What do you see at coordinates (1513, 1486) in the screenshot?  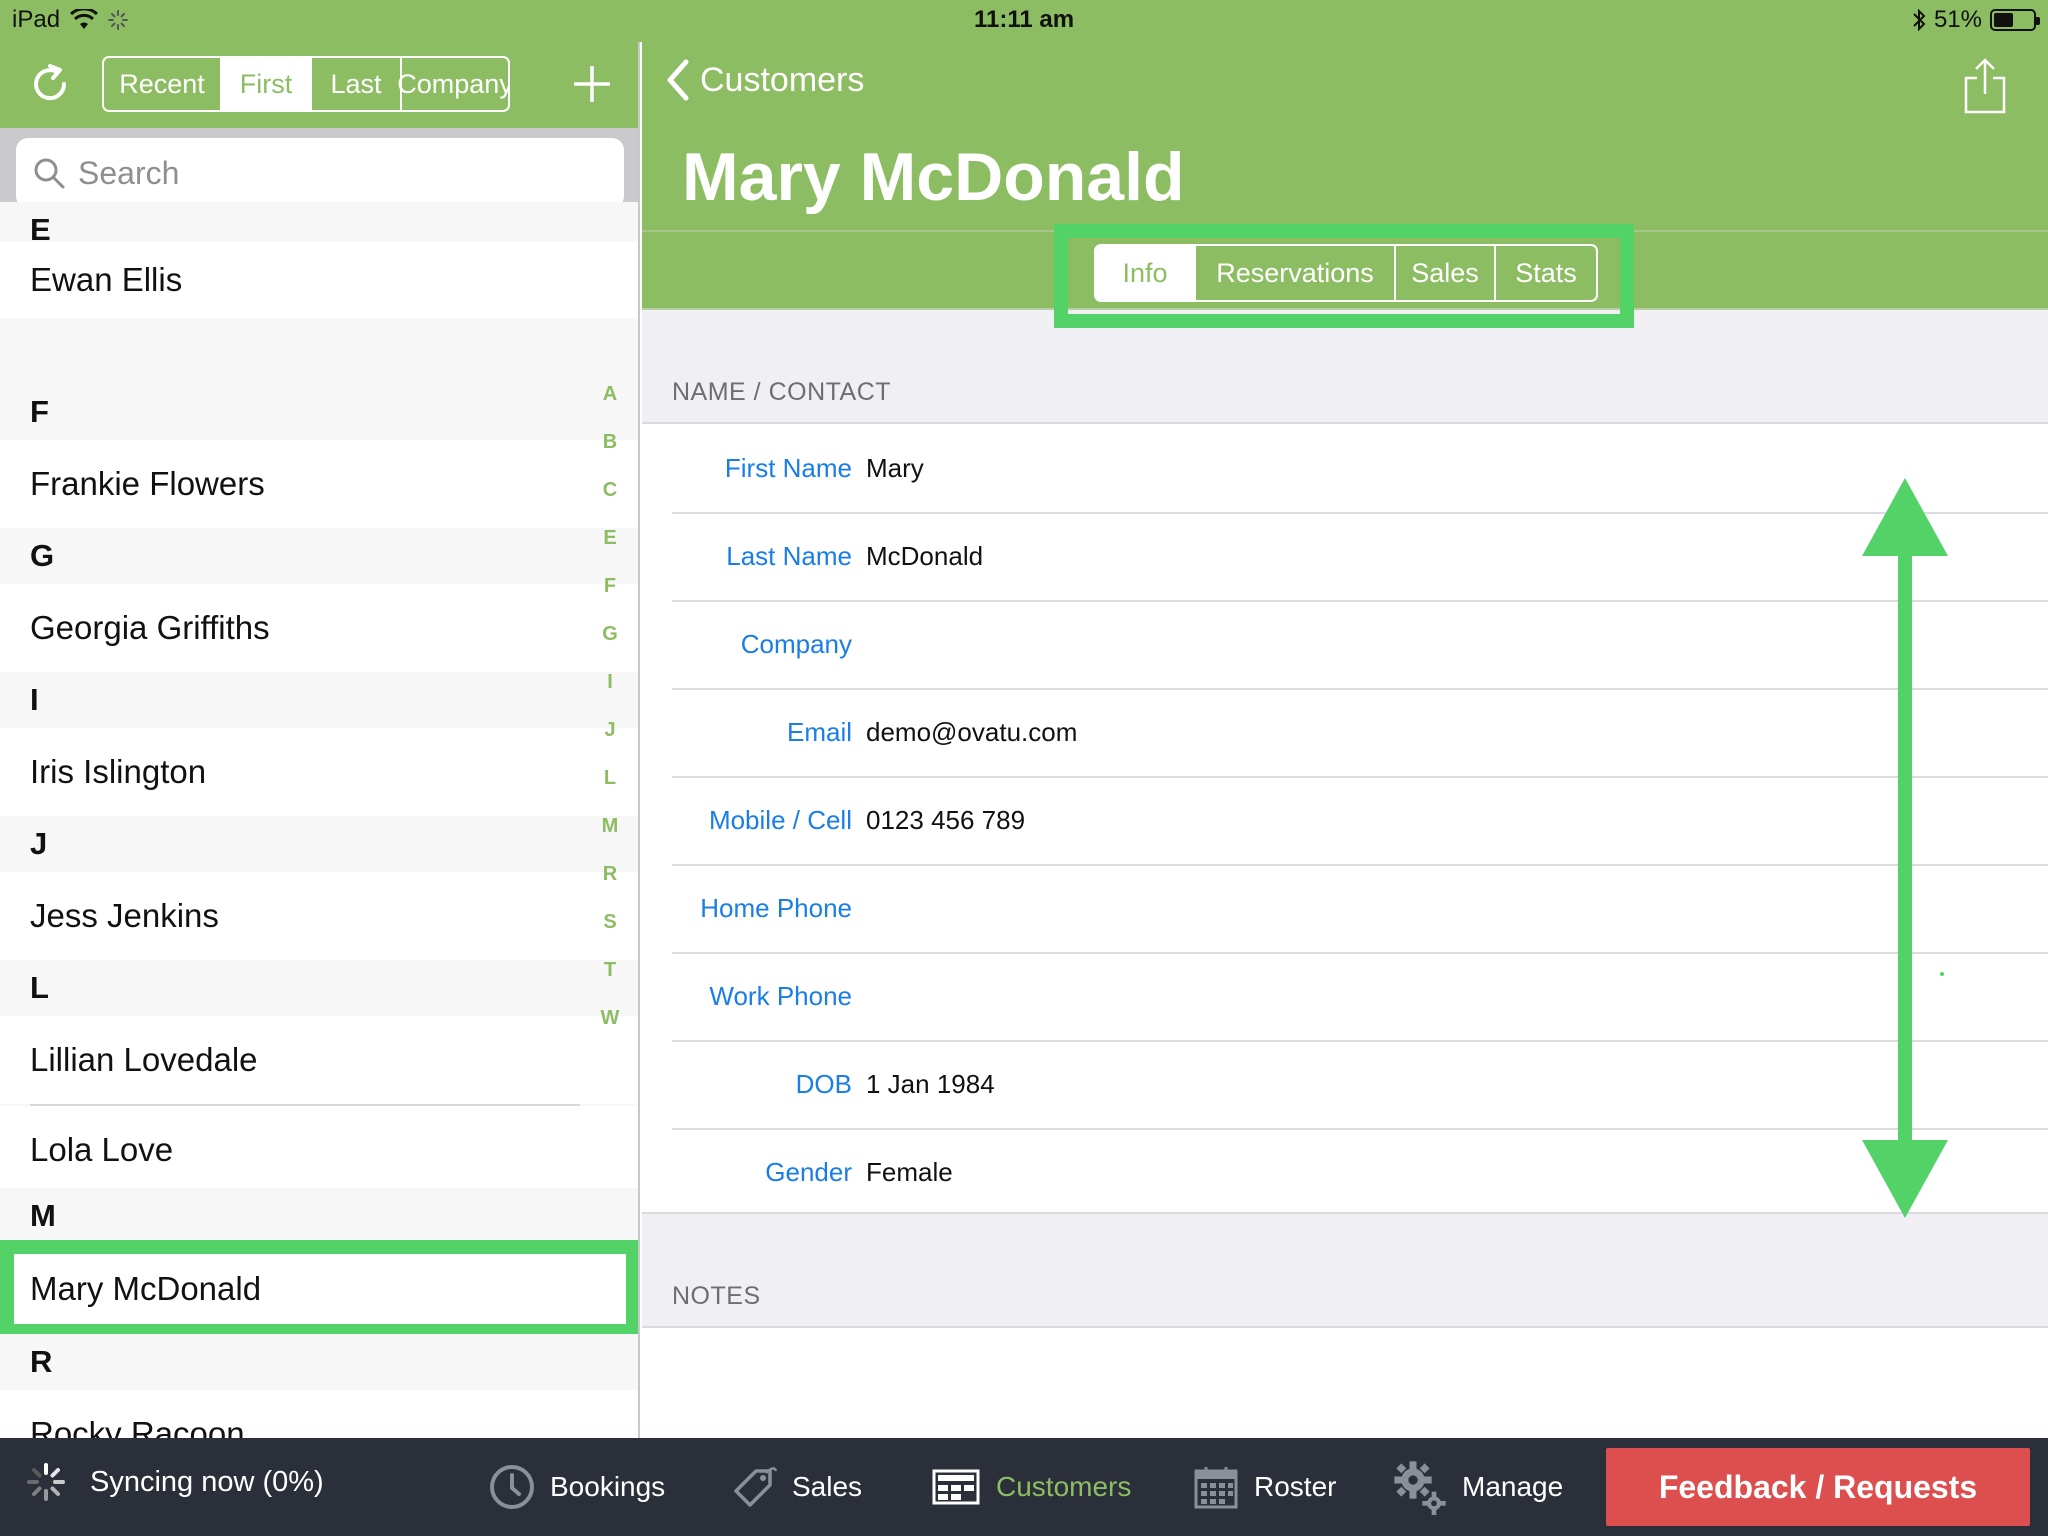 I see `tab-manage-label: Manage` at bounding box center [1513, 1486].